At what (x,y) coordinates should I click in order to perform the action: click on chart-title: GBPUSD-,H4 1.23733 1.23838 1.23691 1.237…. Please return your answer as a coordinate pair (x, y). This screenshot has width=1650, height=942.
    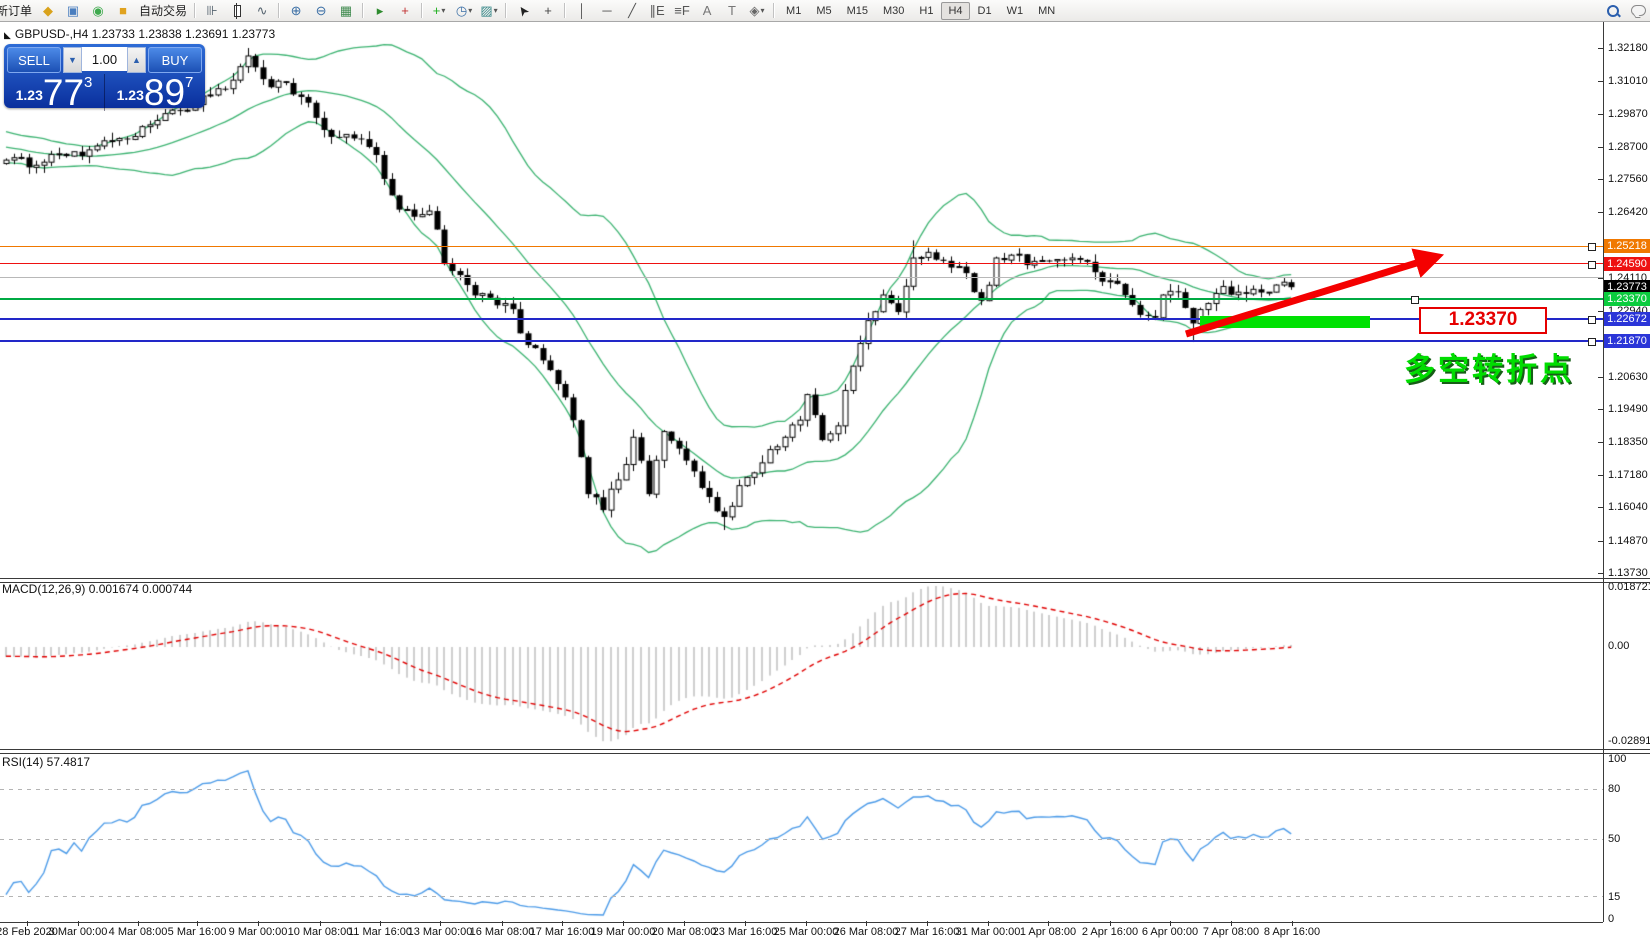
    Looking at the image, I should click on (145, 34).